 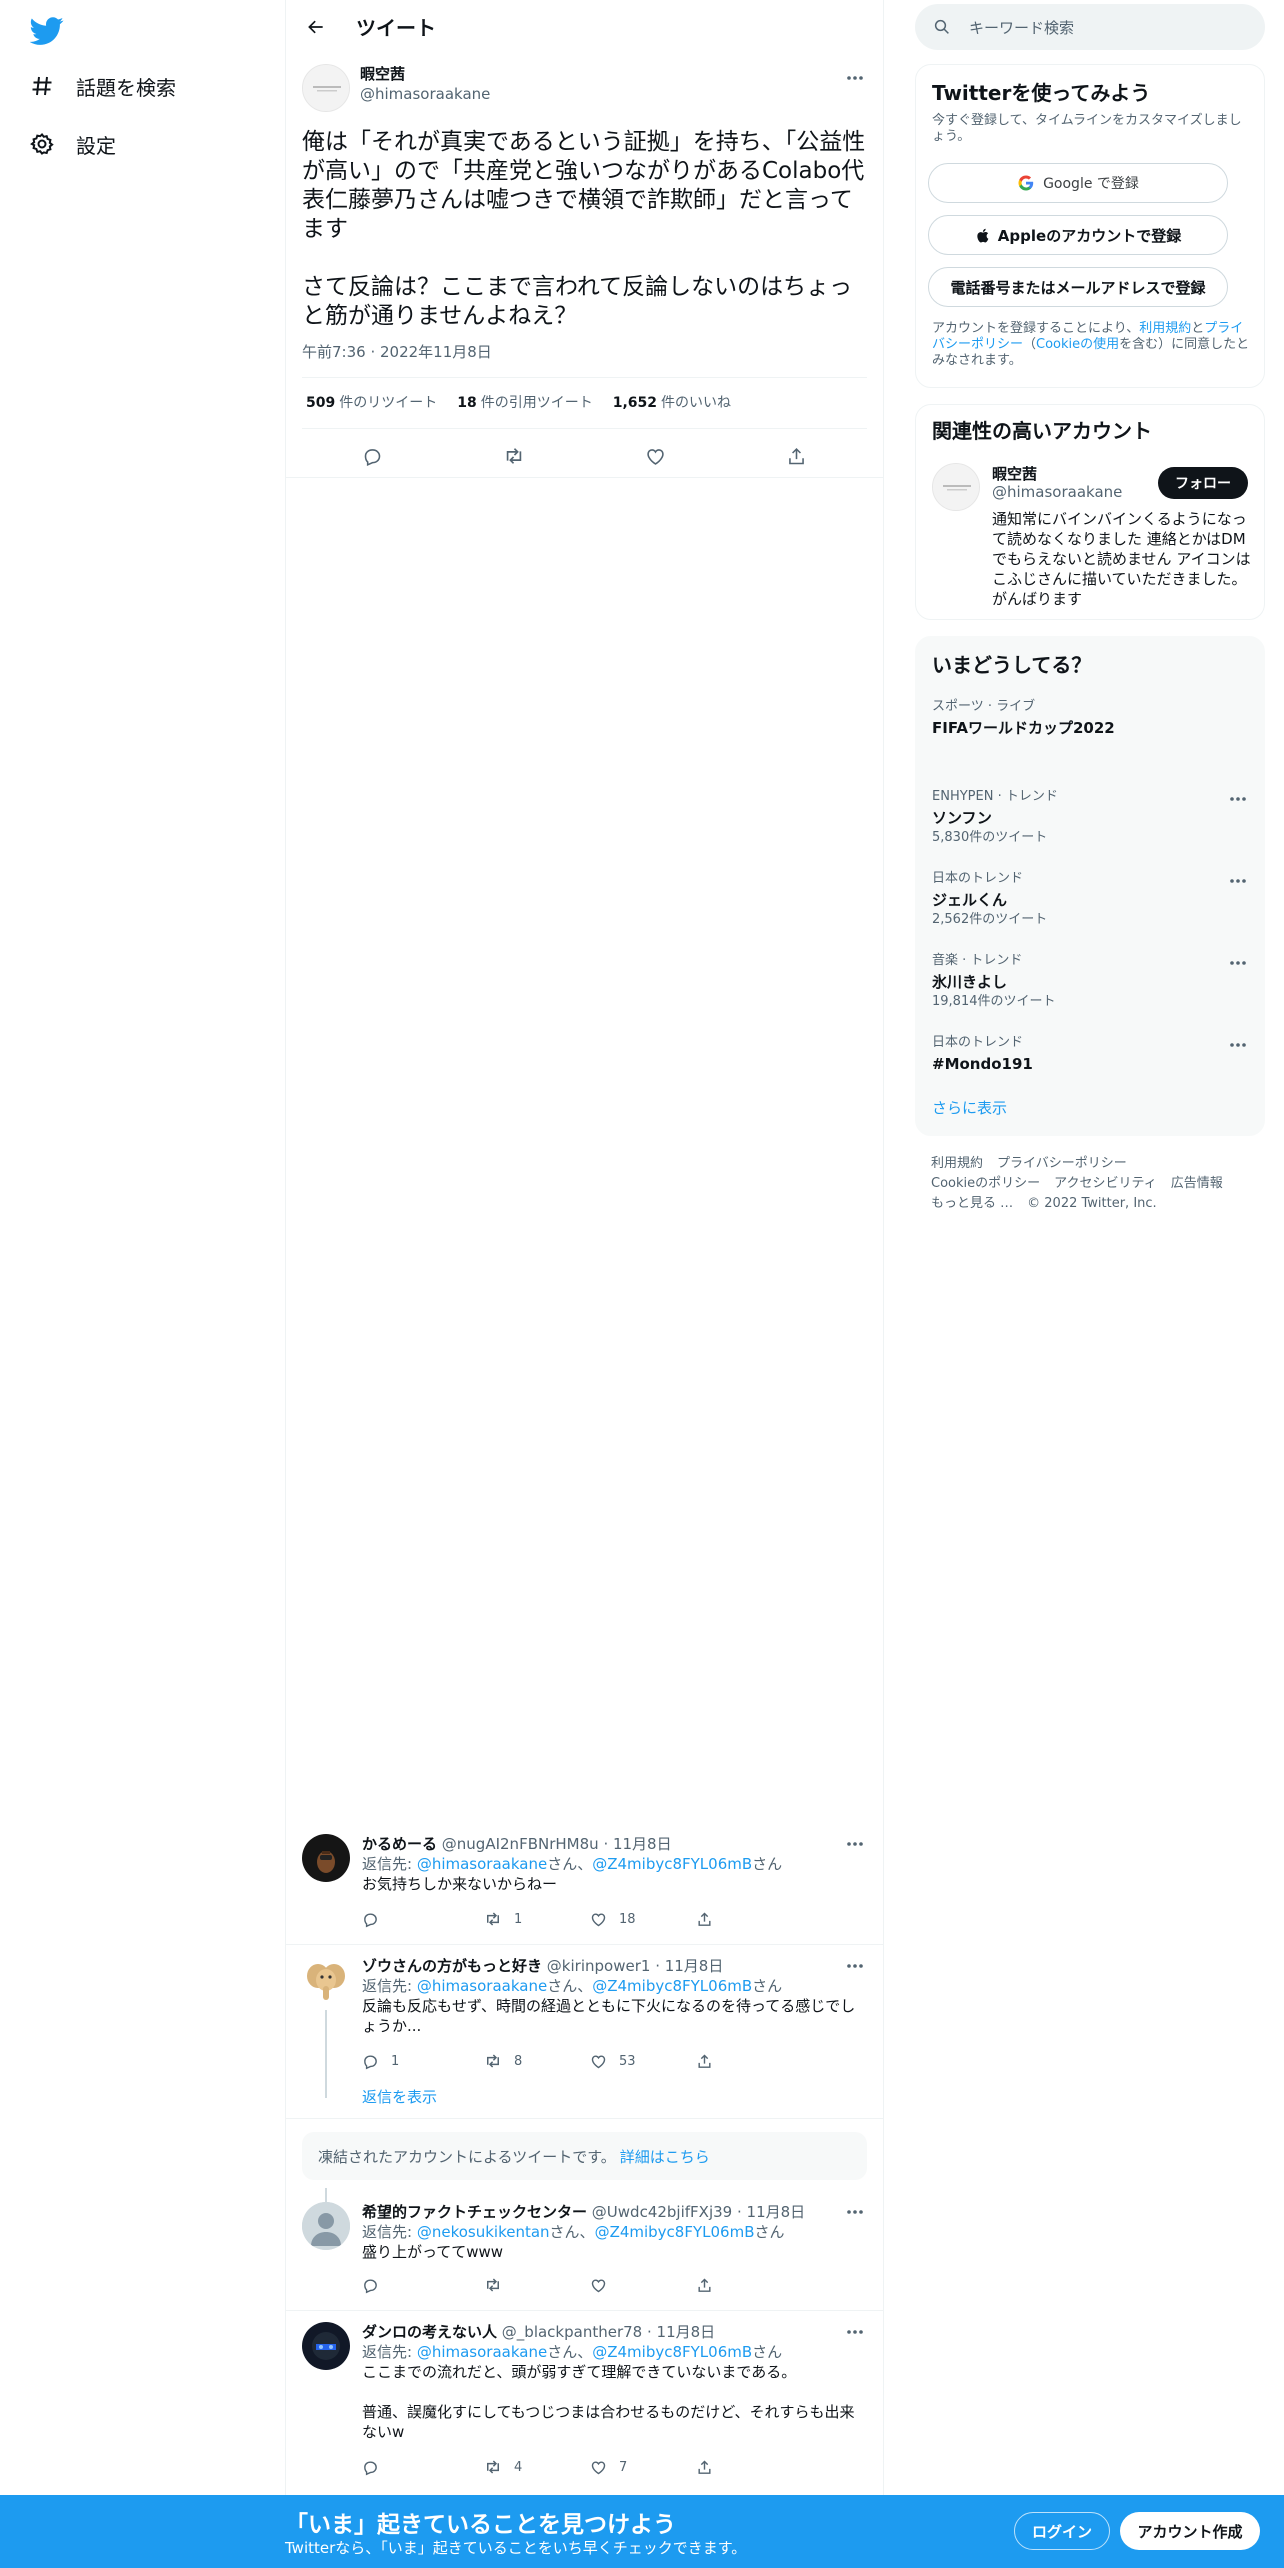 What do you see at coordinates (399, 1844) in the screenshot?
I see `reply-author-name: かるめーる` at bounding box center [399, 1844].